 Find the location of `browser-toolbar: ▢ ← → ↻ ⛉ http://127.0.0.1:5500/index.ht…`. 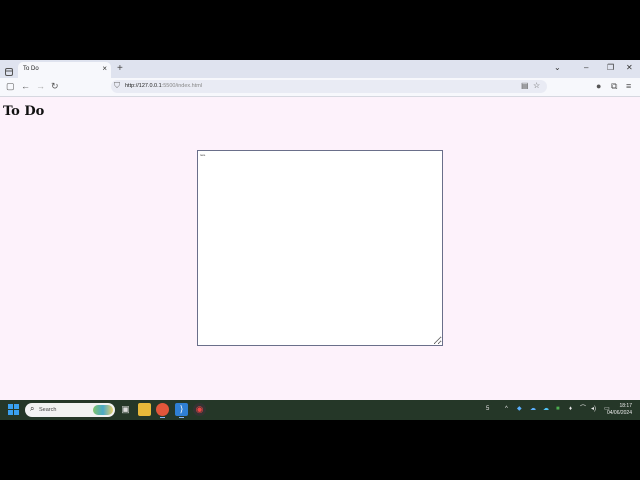

browser-toolbar: ▢ ← → ↻ ⛉ http://127.0.0.1:5500/index.ht… is located at coordinates (320, 87).